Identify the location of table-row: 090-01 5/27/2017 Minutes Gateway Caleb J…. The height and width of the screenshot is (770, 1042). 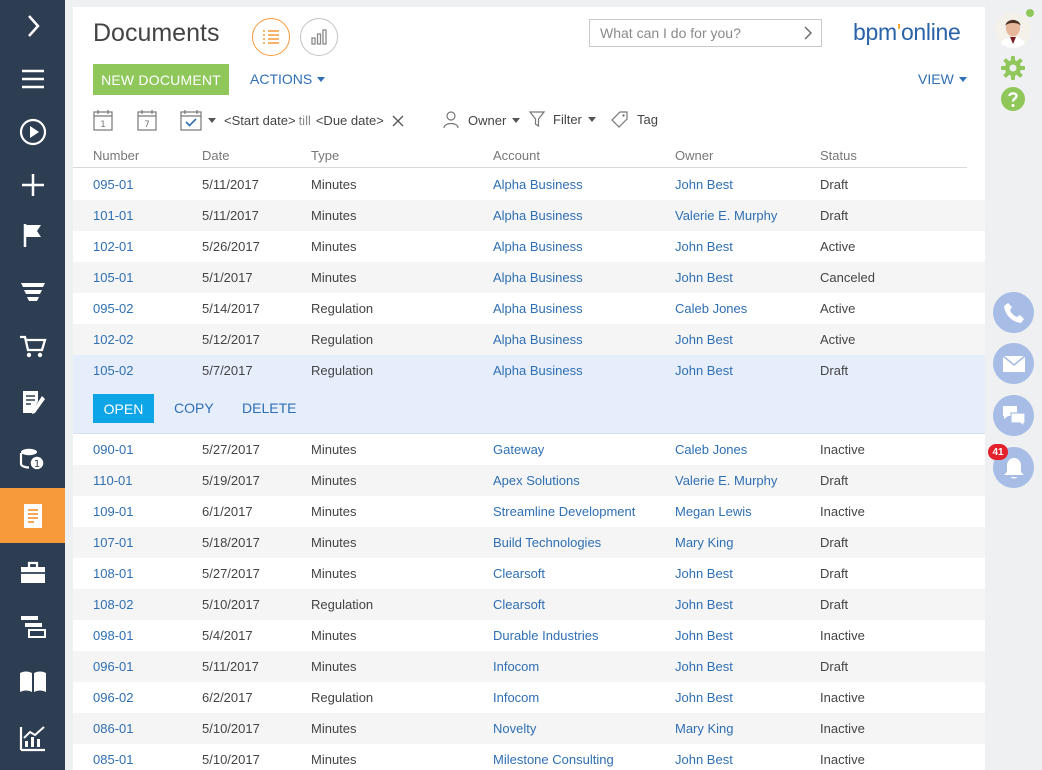
(529, 449).